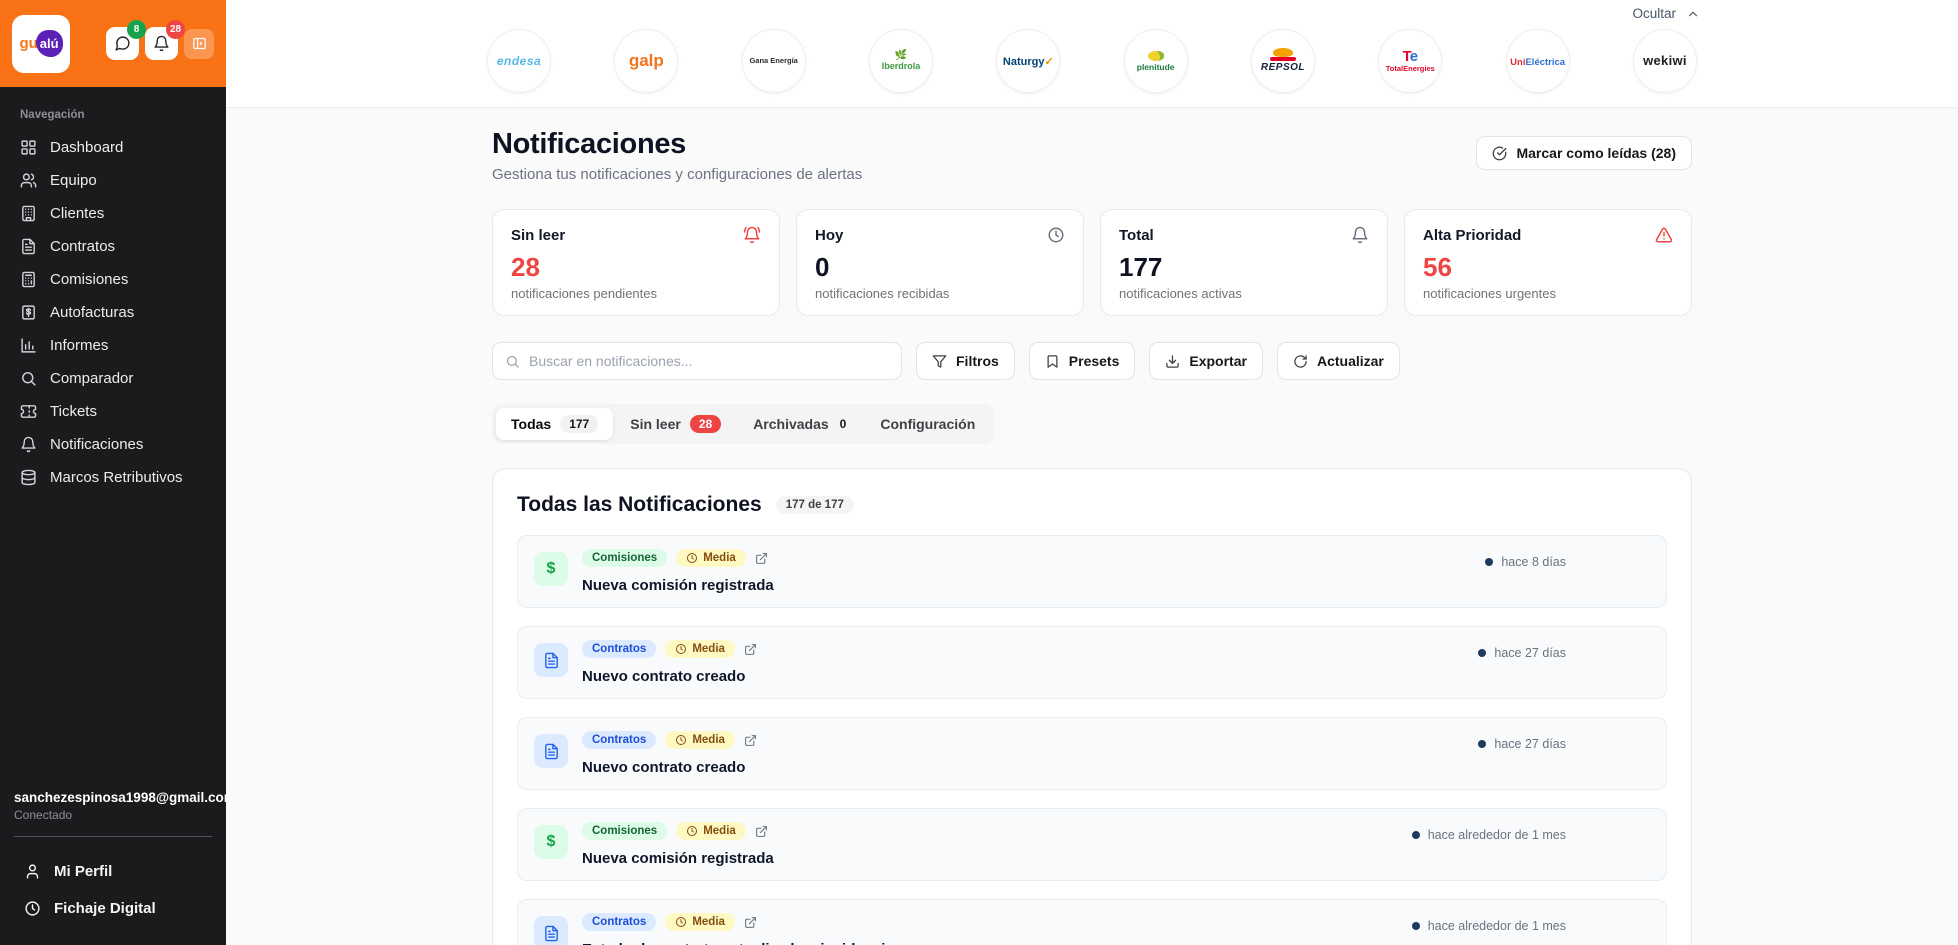 This screenshot has height=945, width=1958. What do you see at coordinates (113, 836) in the screenshot?
I see `divider` at bounding box center [113, 836].